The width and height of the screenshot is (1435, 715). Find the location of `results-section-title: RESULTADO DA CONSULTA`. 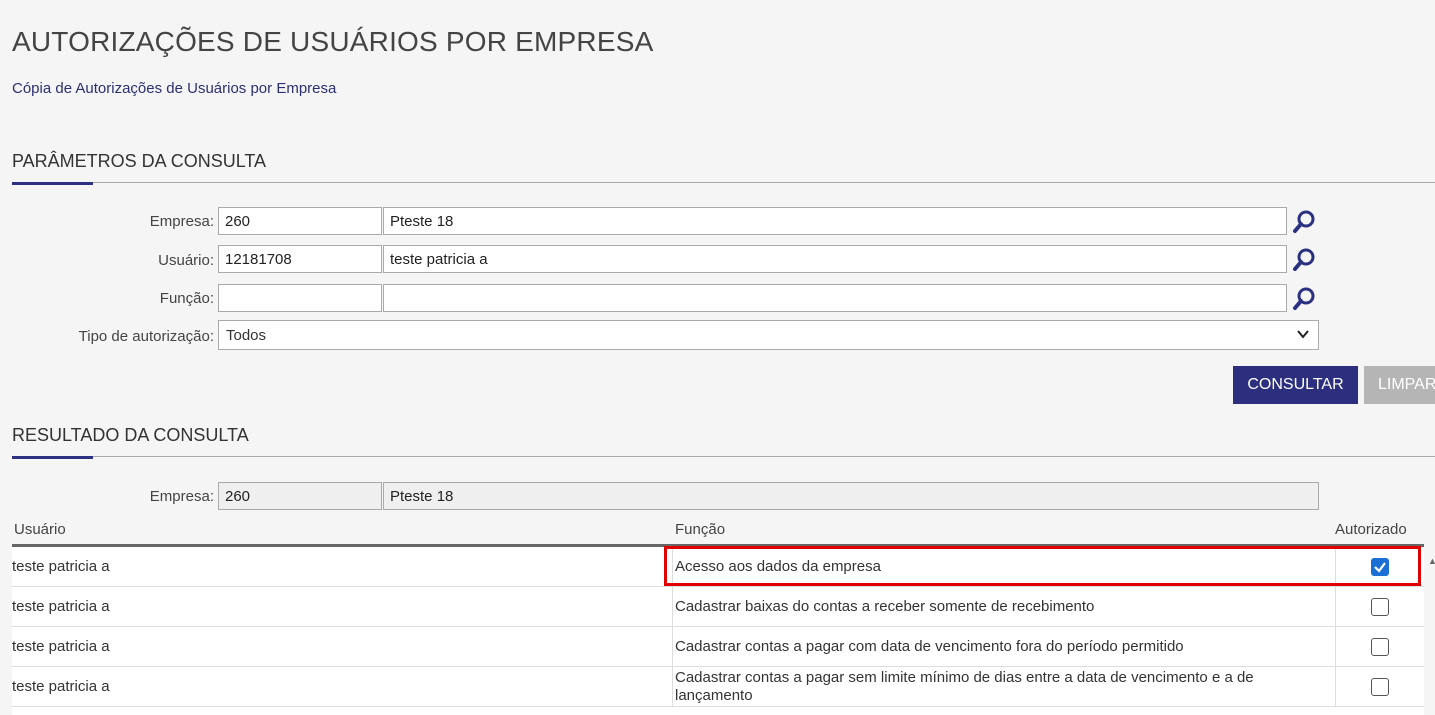

results-section-title: RESULTADO DA CONSULTA is located at coordinates (130, 435).